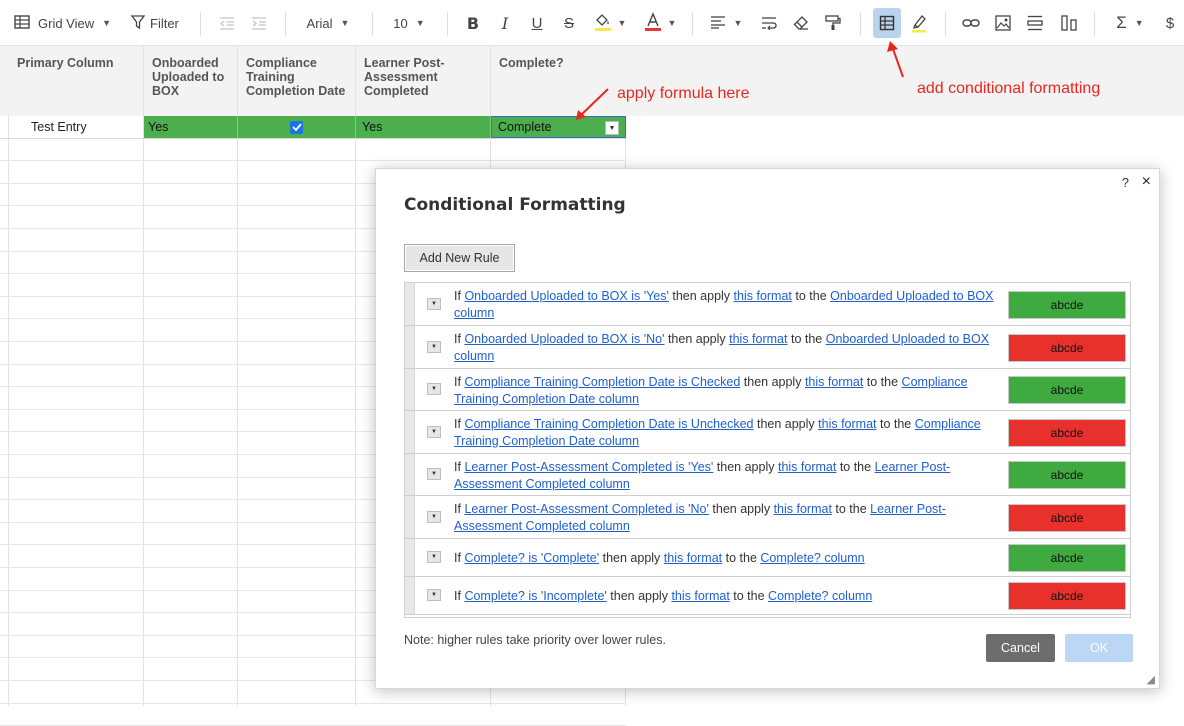  I want to click on font-size-select: 10 ▼, so click(409, 23).